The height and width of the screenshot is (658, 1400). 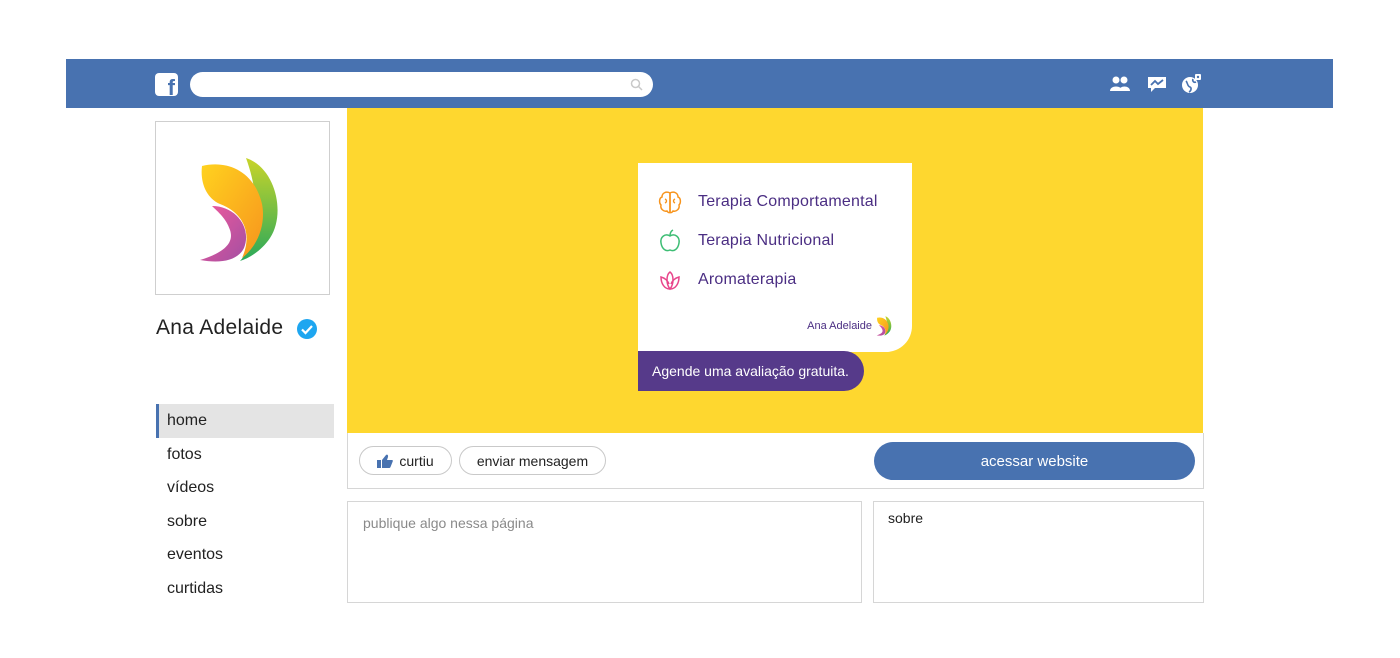 What do you see at coordinates (245, 421) in the screenshot?
I see `nav-item-home: home` at bounding box center [245, 421].